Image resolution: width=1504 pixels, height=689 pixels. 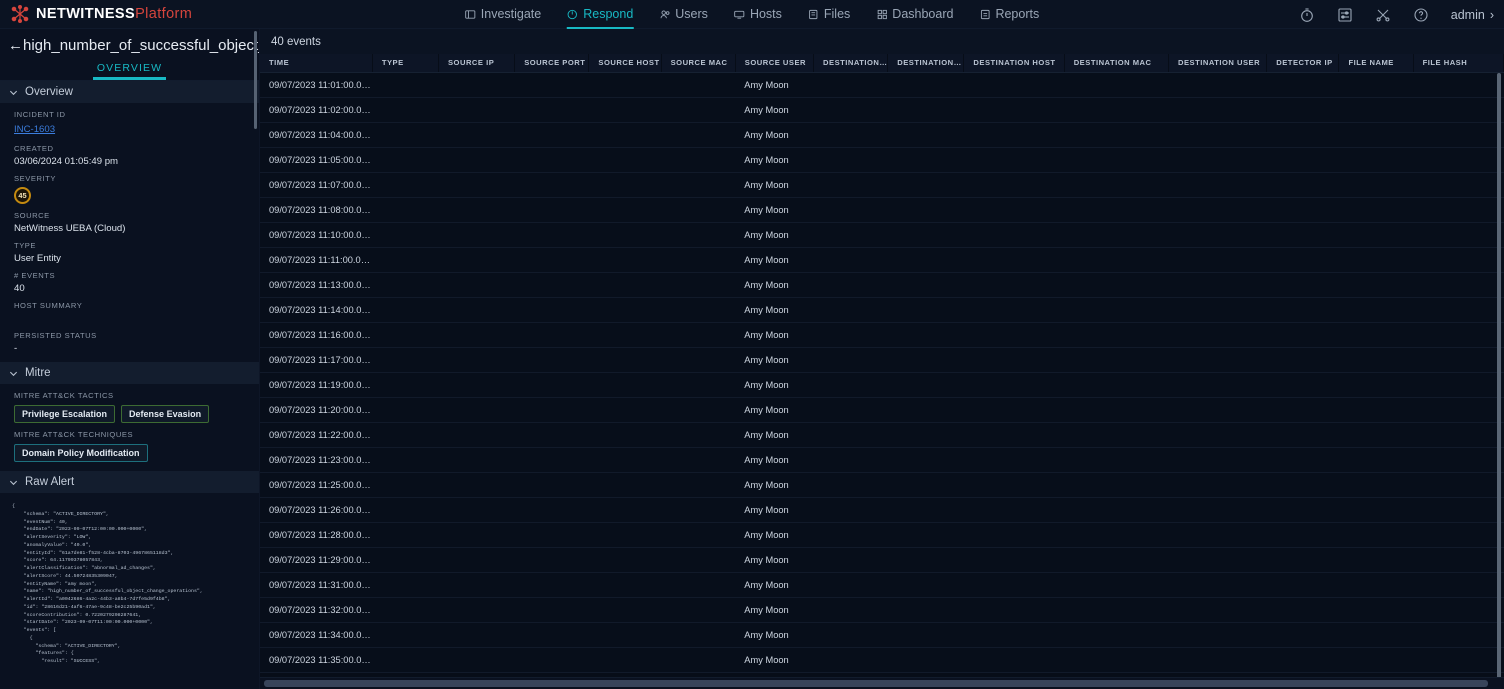 What do you see at coordinates (40, 114) in the screenshot?
I see `field-label: INCIDENT ID` at bounding box center [40, 114].